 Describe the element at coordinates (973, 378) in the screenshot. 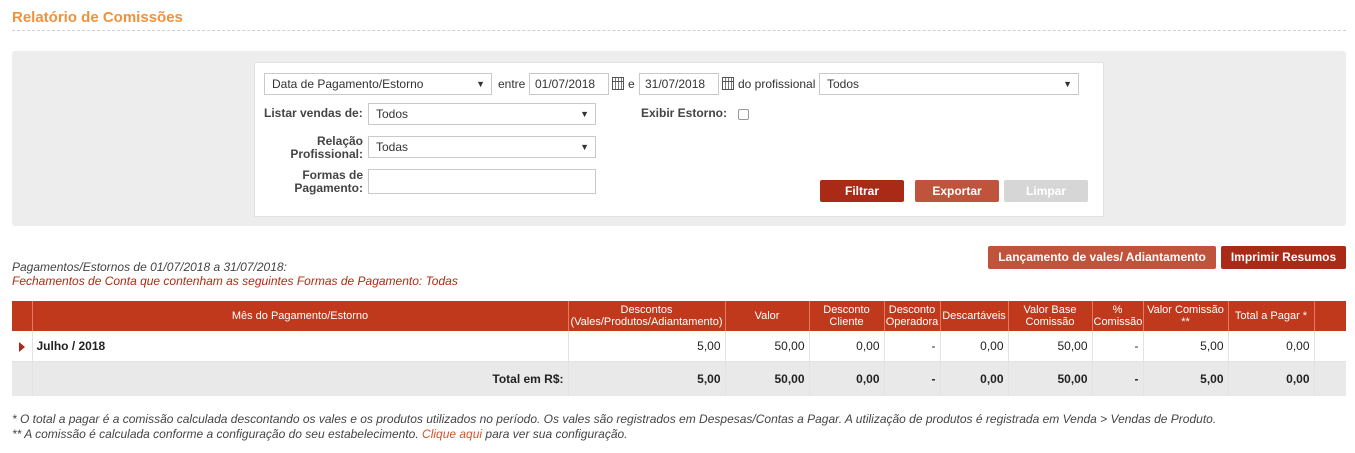

I see `total-disposables: 0,00` at that location.